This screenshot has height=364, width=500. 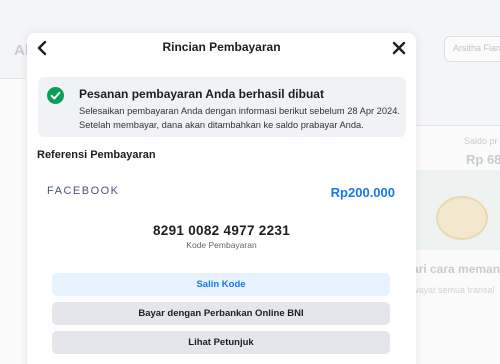 I want to click on check-circle-icon, so click(x=55, y=95).